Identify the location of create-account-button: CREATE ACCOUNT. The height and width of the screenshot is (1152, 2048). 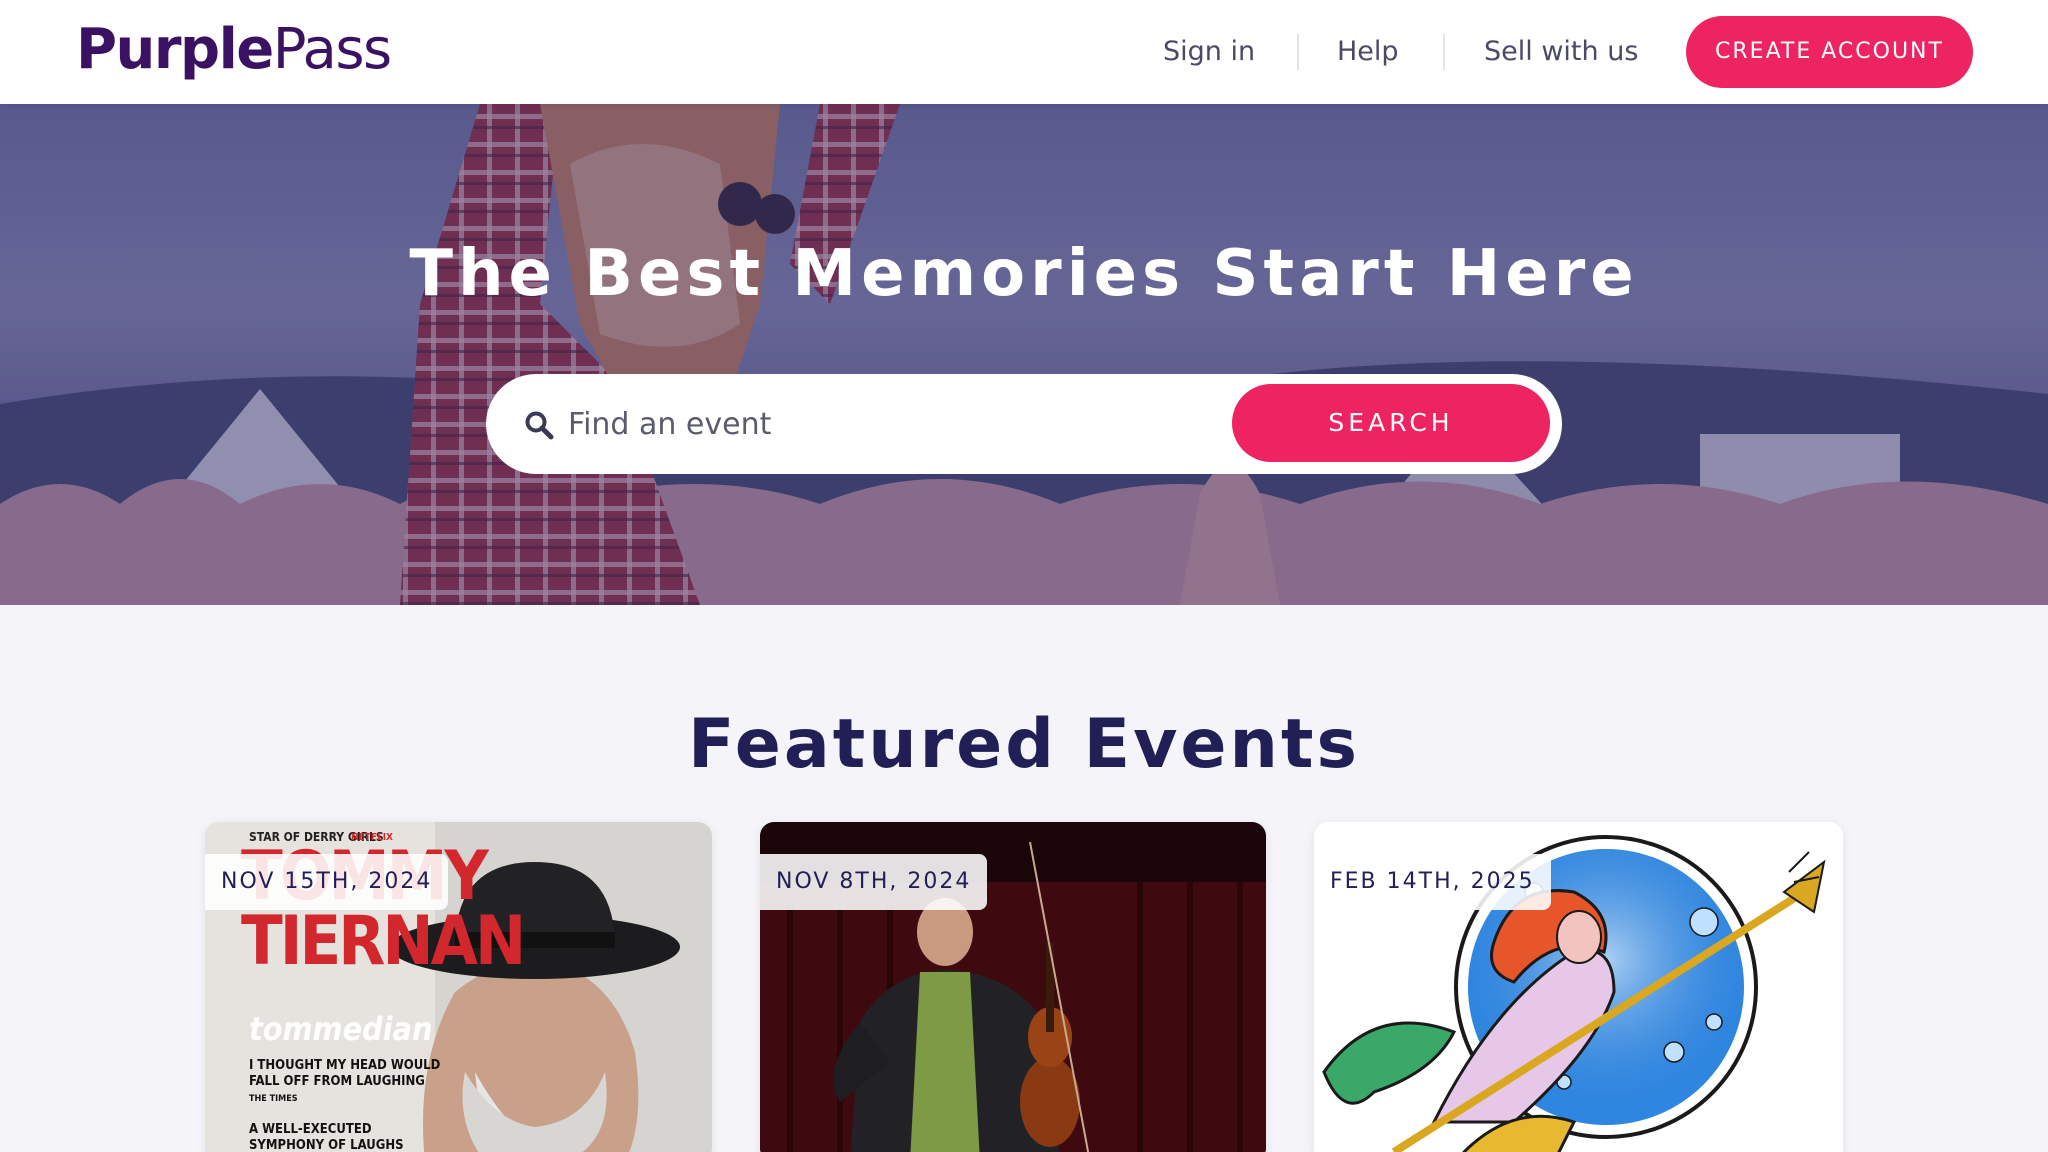
(1829, 52).